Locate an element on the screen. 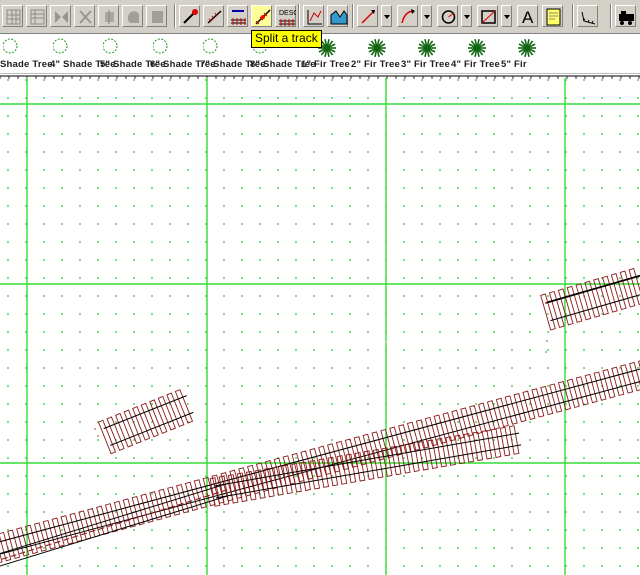  modify-track-button is located at coordinates (189, 16).